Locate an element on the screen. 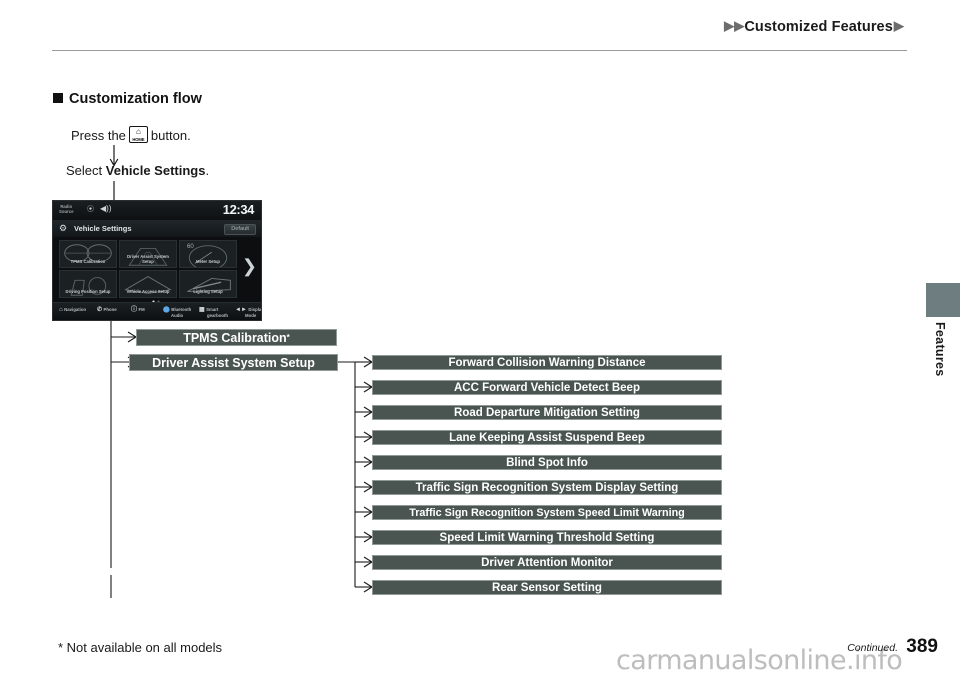 The height and width of the screenshot is (678, 960). phone-icon: ✆ is located at coordinates (100, 309).